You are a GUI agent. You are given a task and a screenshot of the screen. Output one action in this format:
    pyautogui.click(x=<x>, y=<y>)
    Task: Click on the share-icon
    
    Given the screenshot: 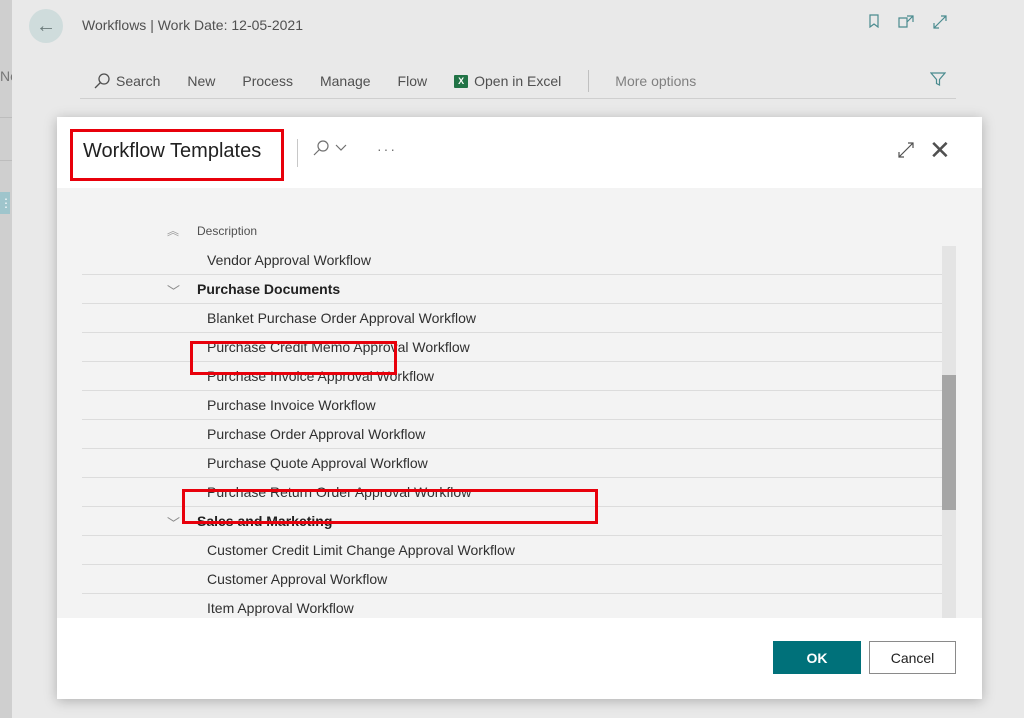 What is the action you would take?
    pyautogui.click(x=906, y=24)
    